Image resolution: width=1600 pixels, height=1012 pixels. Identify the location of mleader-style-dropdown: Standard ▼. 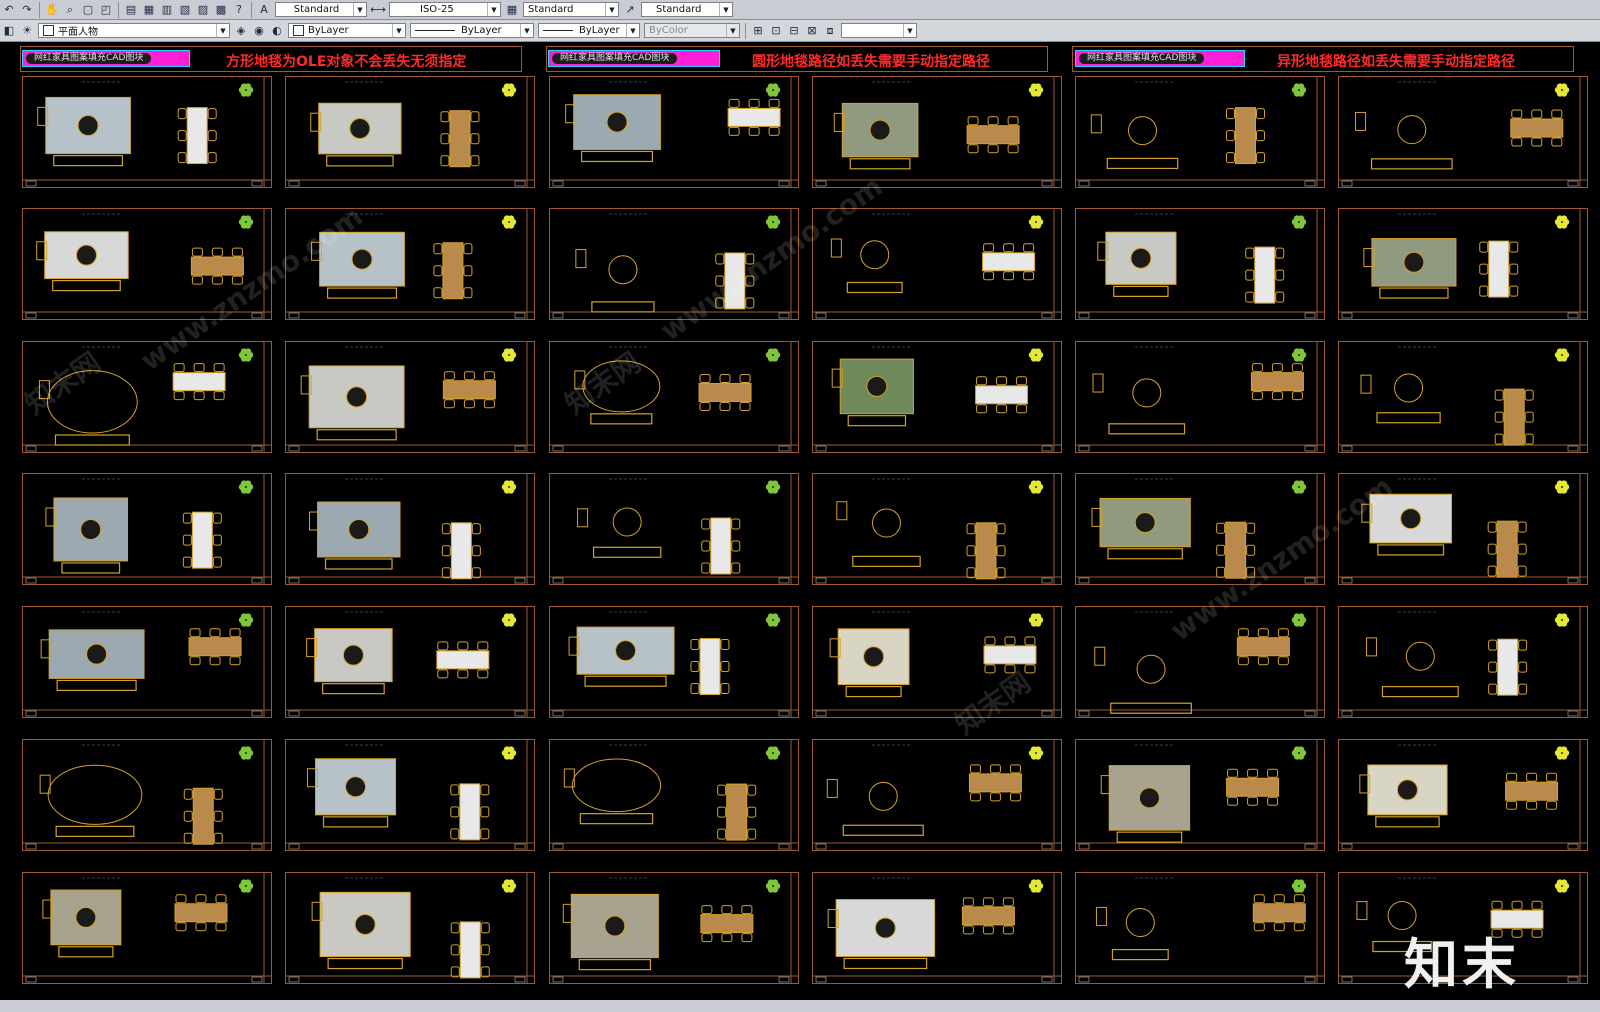
(687, 9).